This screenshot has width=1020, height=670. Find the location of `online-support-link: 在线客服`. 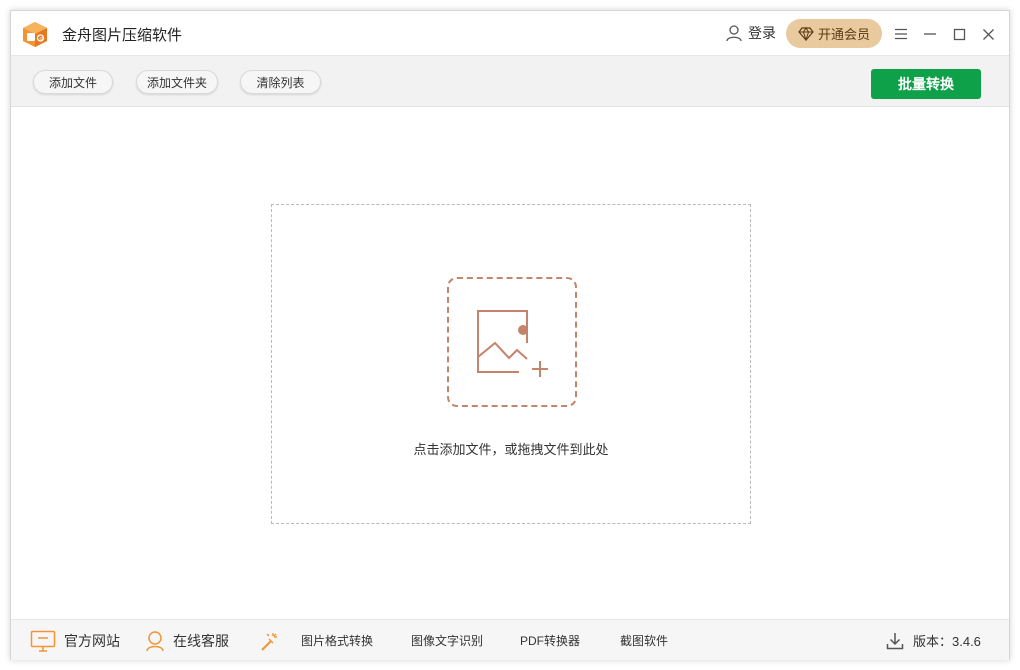

online-support-link: 在线客服 is located at coordinates (187, 640).